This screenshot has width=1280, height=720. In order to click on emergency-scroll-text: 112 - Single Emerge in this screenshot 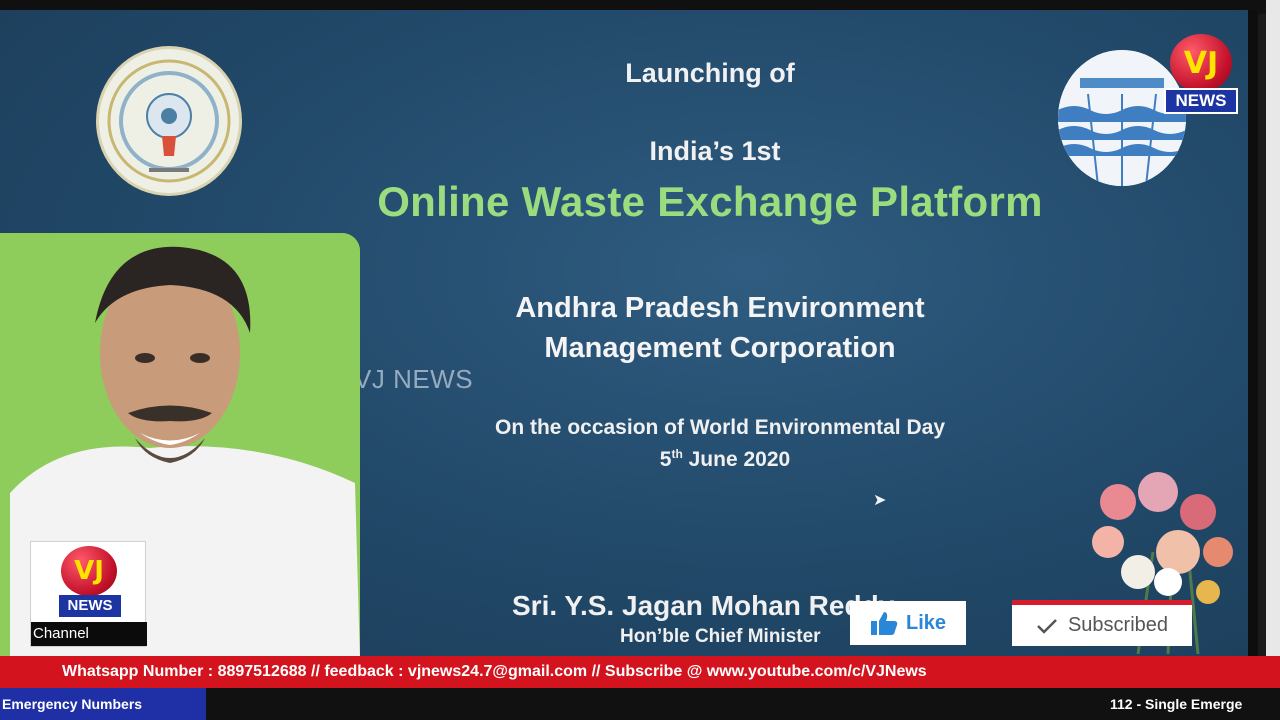, I will do `click(1176, 704)`.